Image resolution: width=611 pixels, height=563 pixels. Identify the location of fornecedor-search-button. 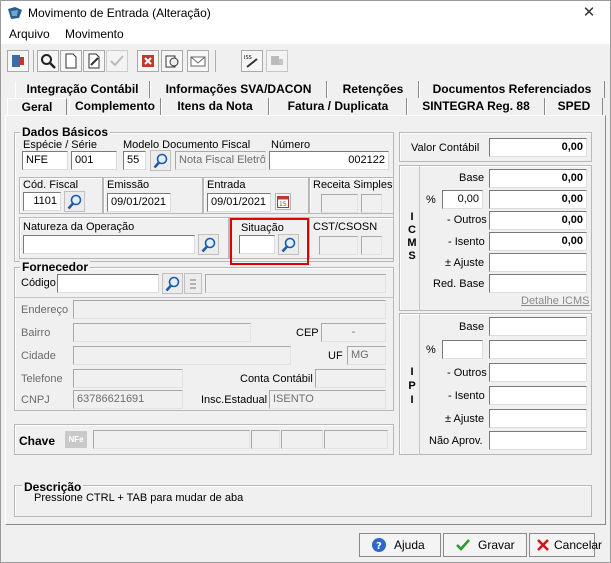
(172, 283).